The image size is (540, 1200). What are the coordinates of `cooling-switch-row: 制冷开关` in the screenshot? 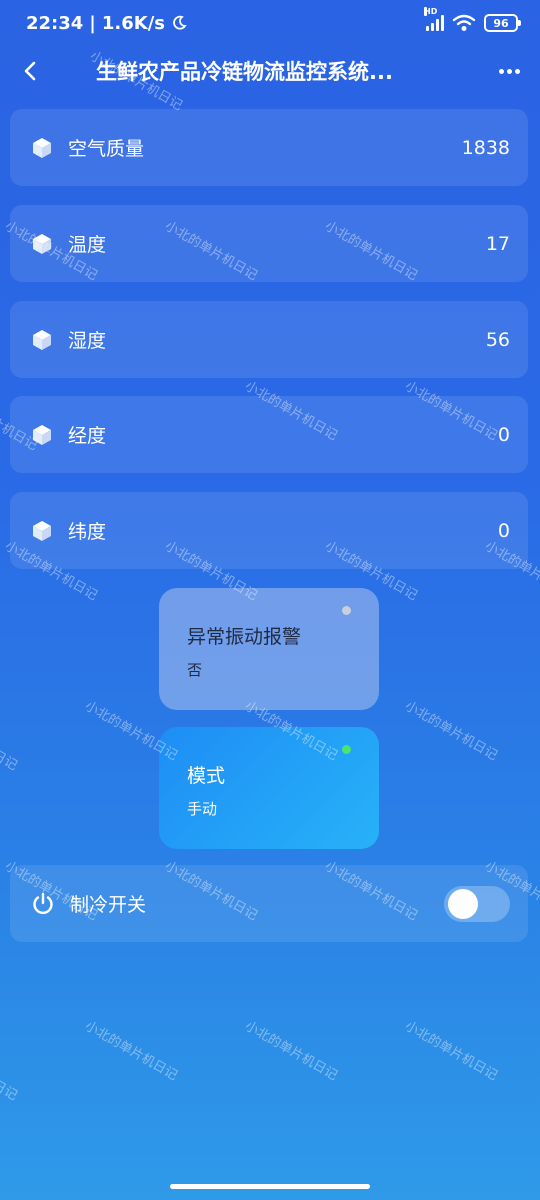 It's located at (269, 903).